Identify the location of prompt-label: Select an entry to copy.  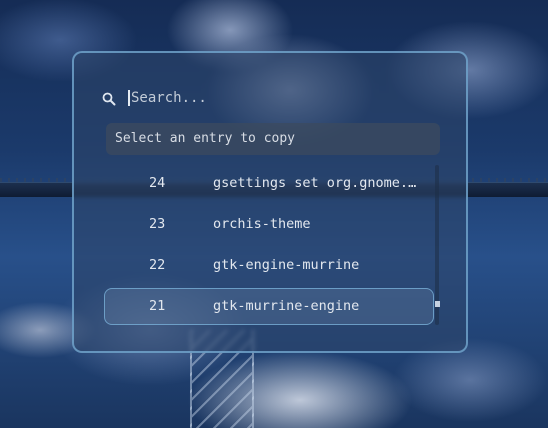
(273, 139).